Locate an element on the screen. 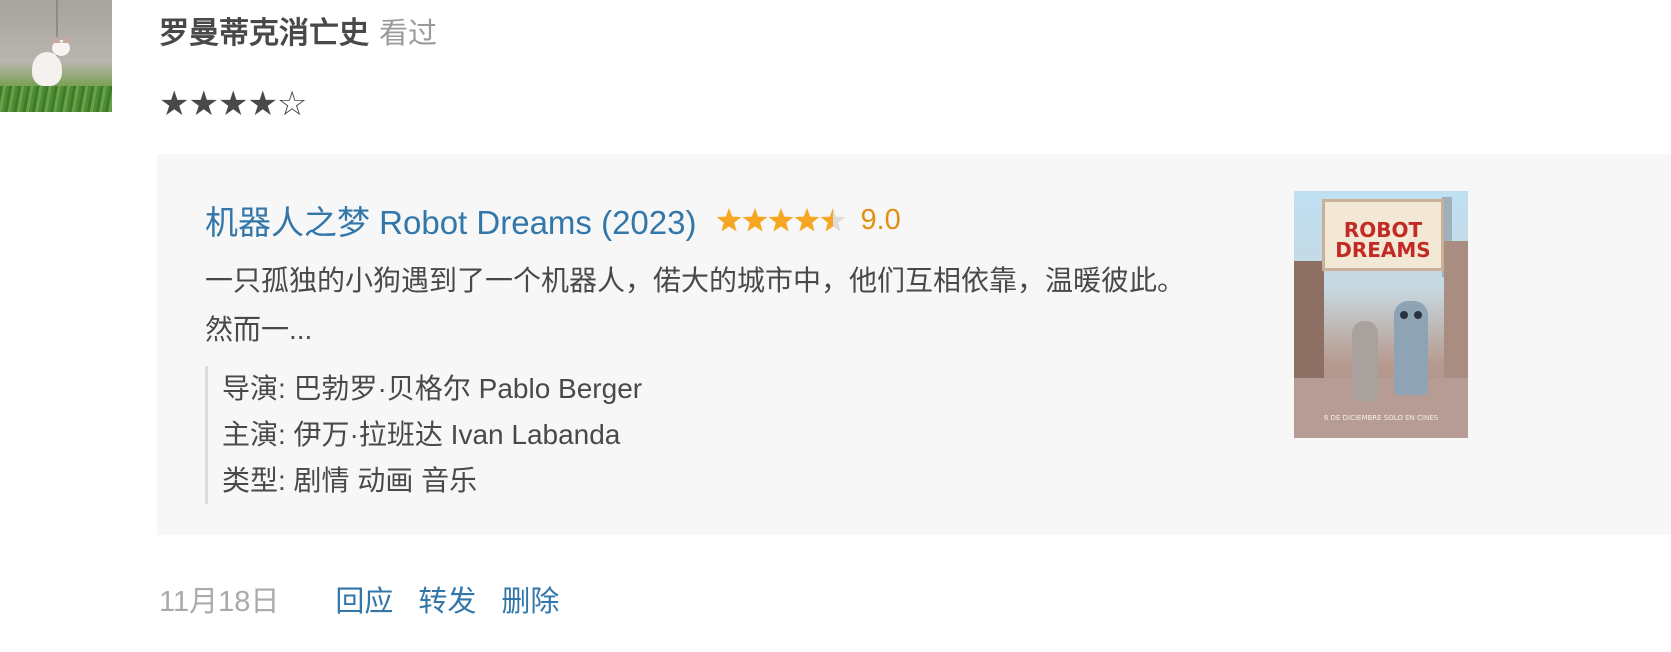  poster-dog is located at coordinates (1365, 361).